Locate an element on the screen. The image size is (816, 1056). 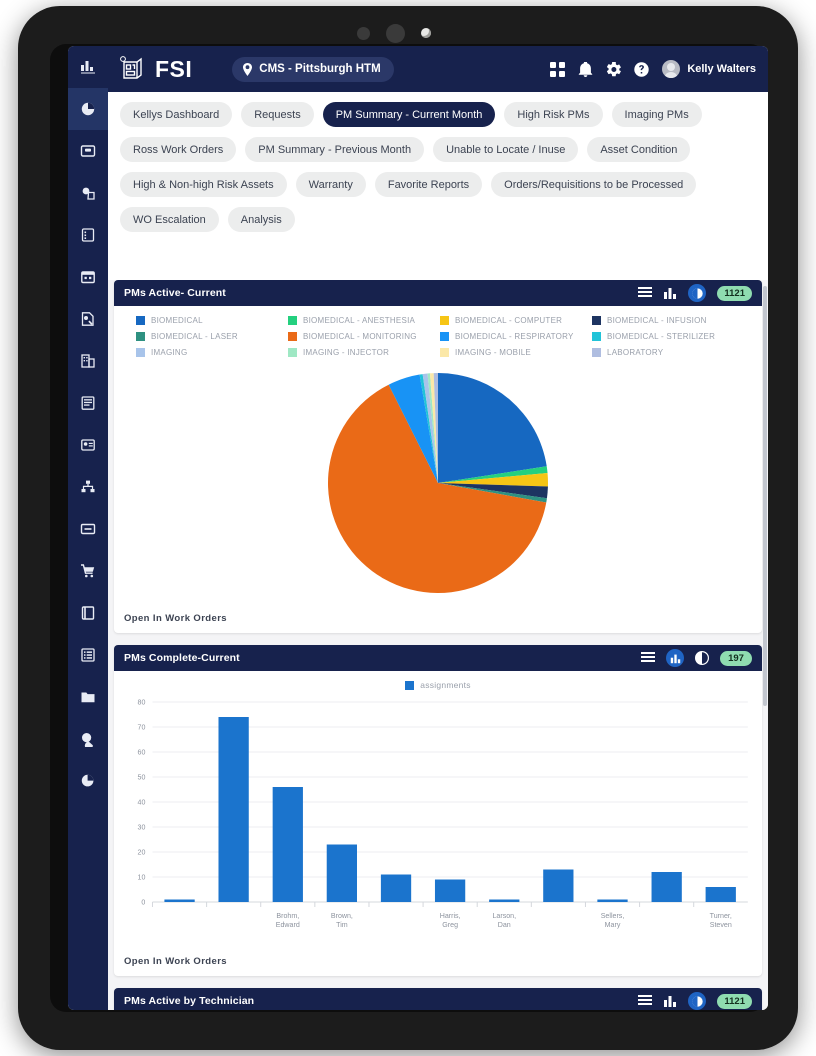
fsi-logo-icon is located at coordinates (133, 69).